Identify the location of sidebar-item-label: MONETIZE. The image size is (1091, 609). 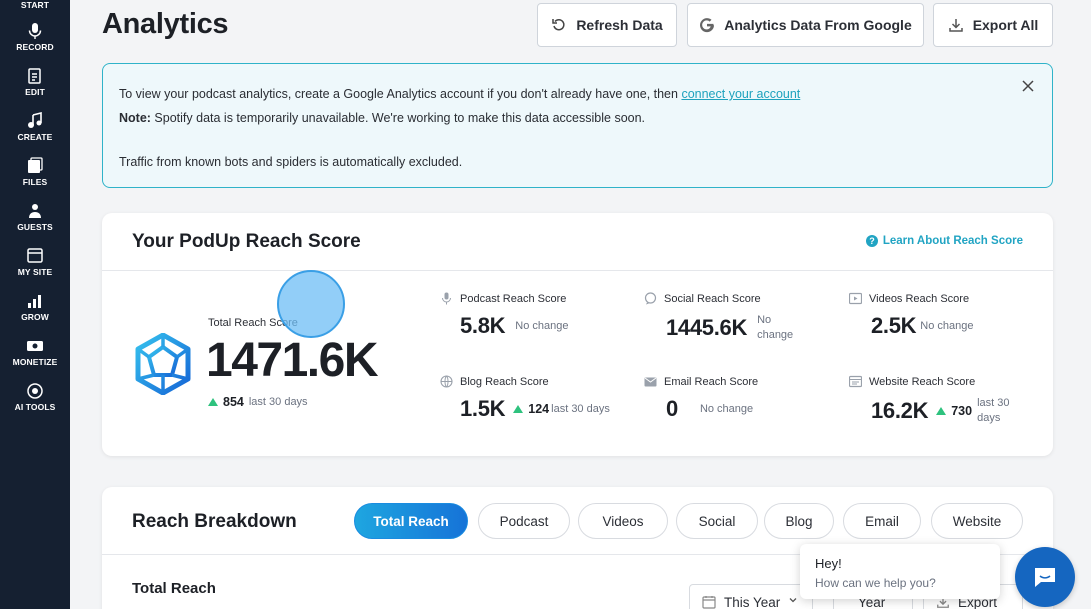
(35, 362).